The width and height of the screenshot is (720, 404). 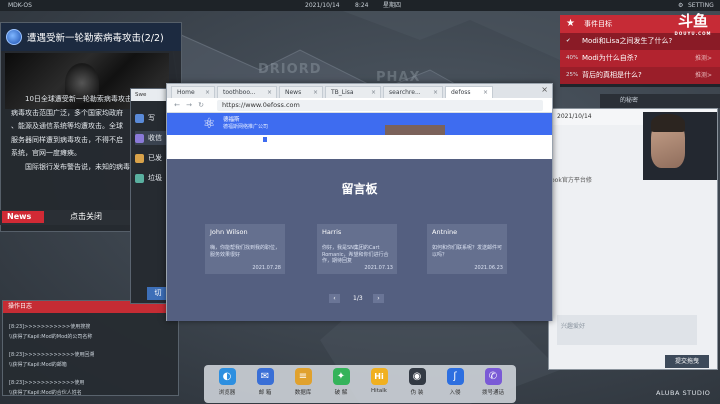 I want to click on database-icon: ≡, so click(x=303, y=376).